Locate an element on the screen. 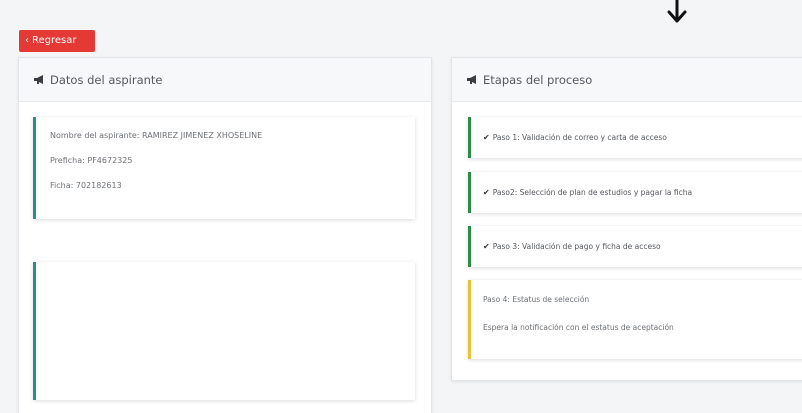  applicant-panel-header: Datos del aspirante is located at coordinates (225, 80).